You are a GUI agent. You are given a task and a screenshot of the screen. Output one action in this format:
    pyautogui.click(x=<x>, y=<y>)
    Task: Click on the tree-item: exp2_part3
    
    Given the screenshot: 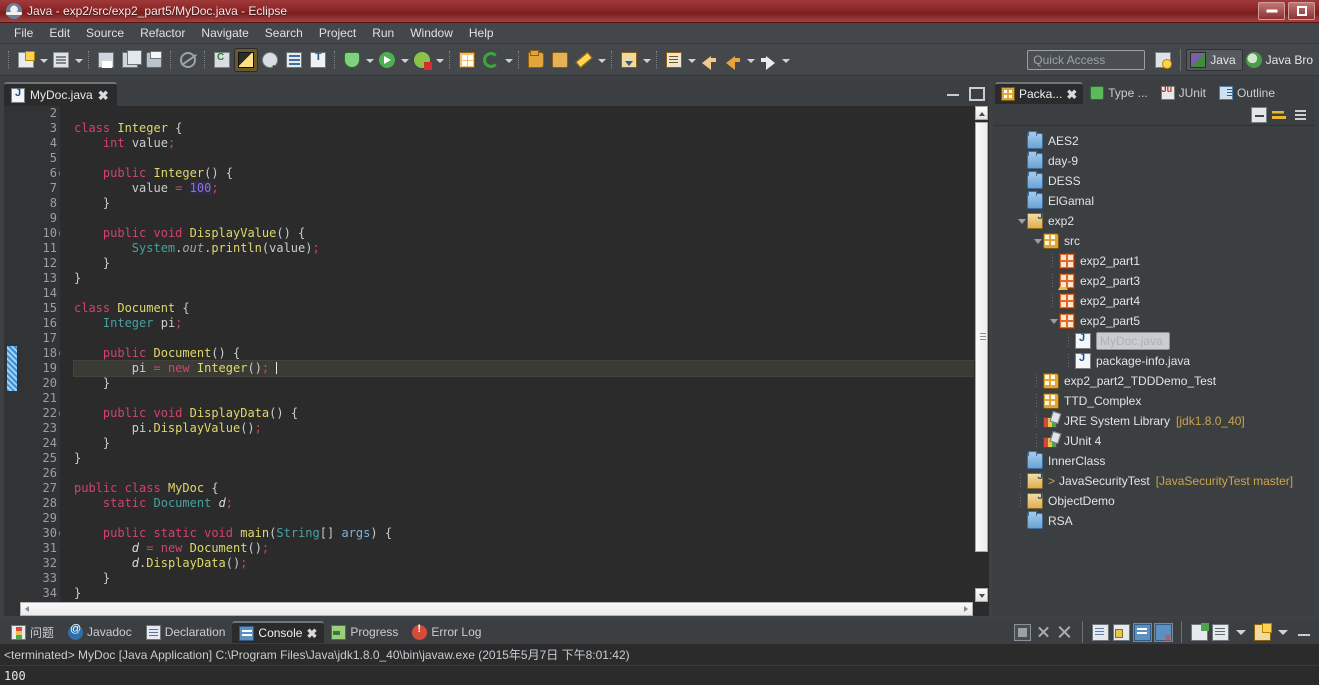 What is the action you would take?
    pyautogui.click(x=1154, y=281)
    